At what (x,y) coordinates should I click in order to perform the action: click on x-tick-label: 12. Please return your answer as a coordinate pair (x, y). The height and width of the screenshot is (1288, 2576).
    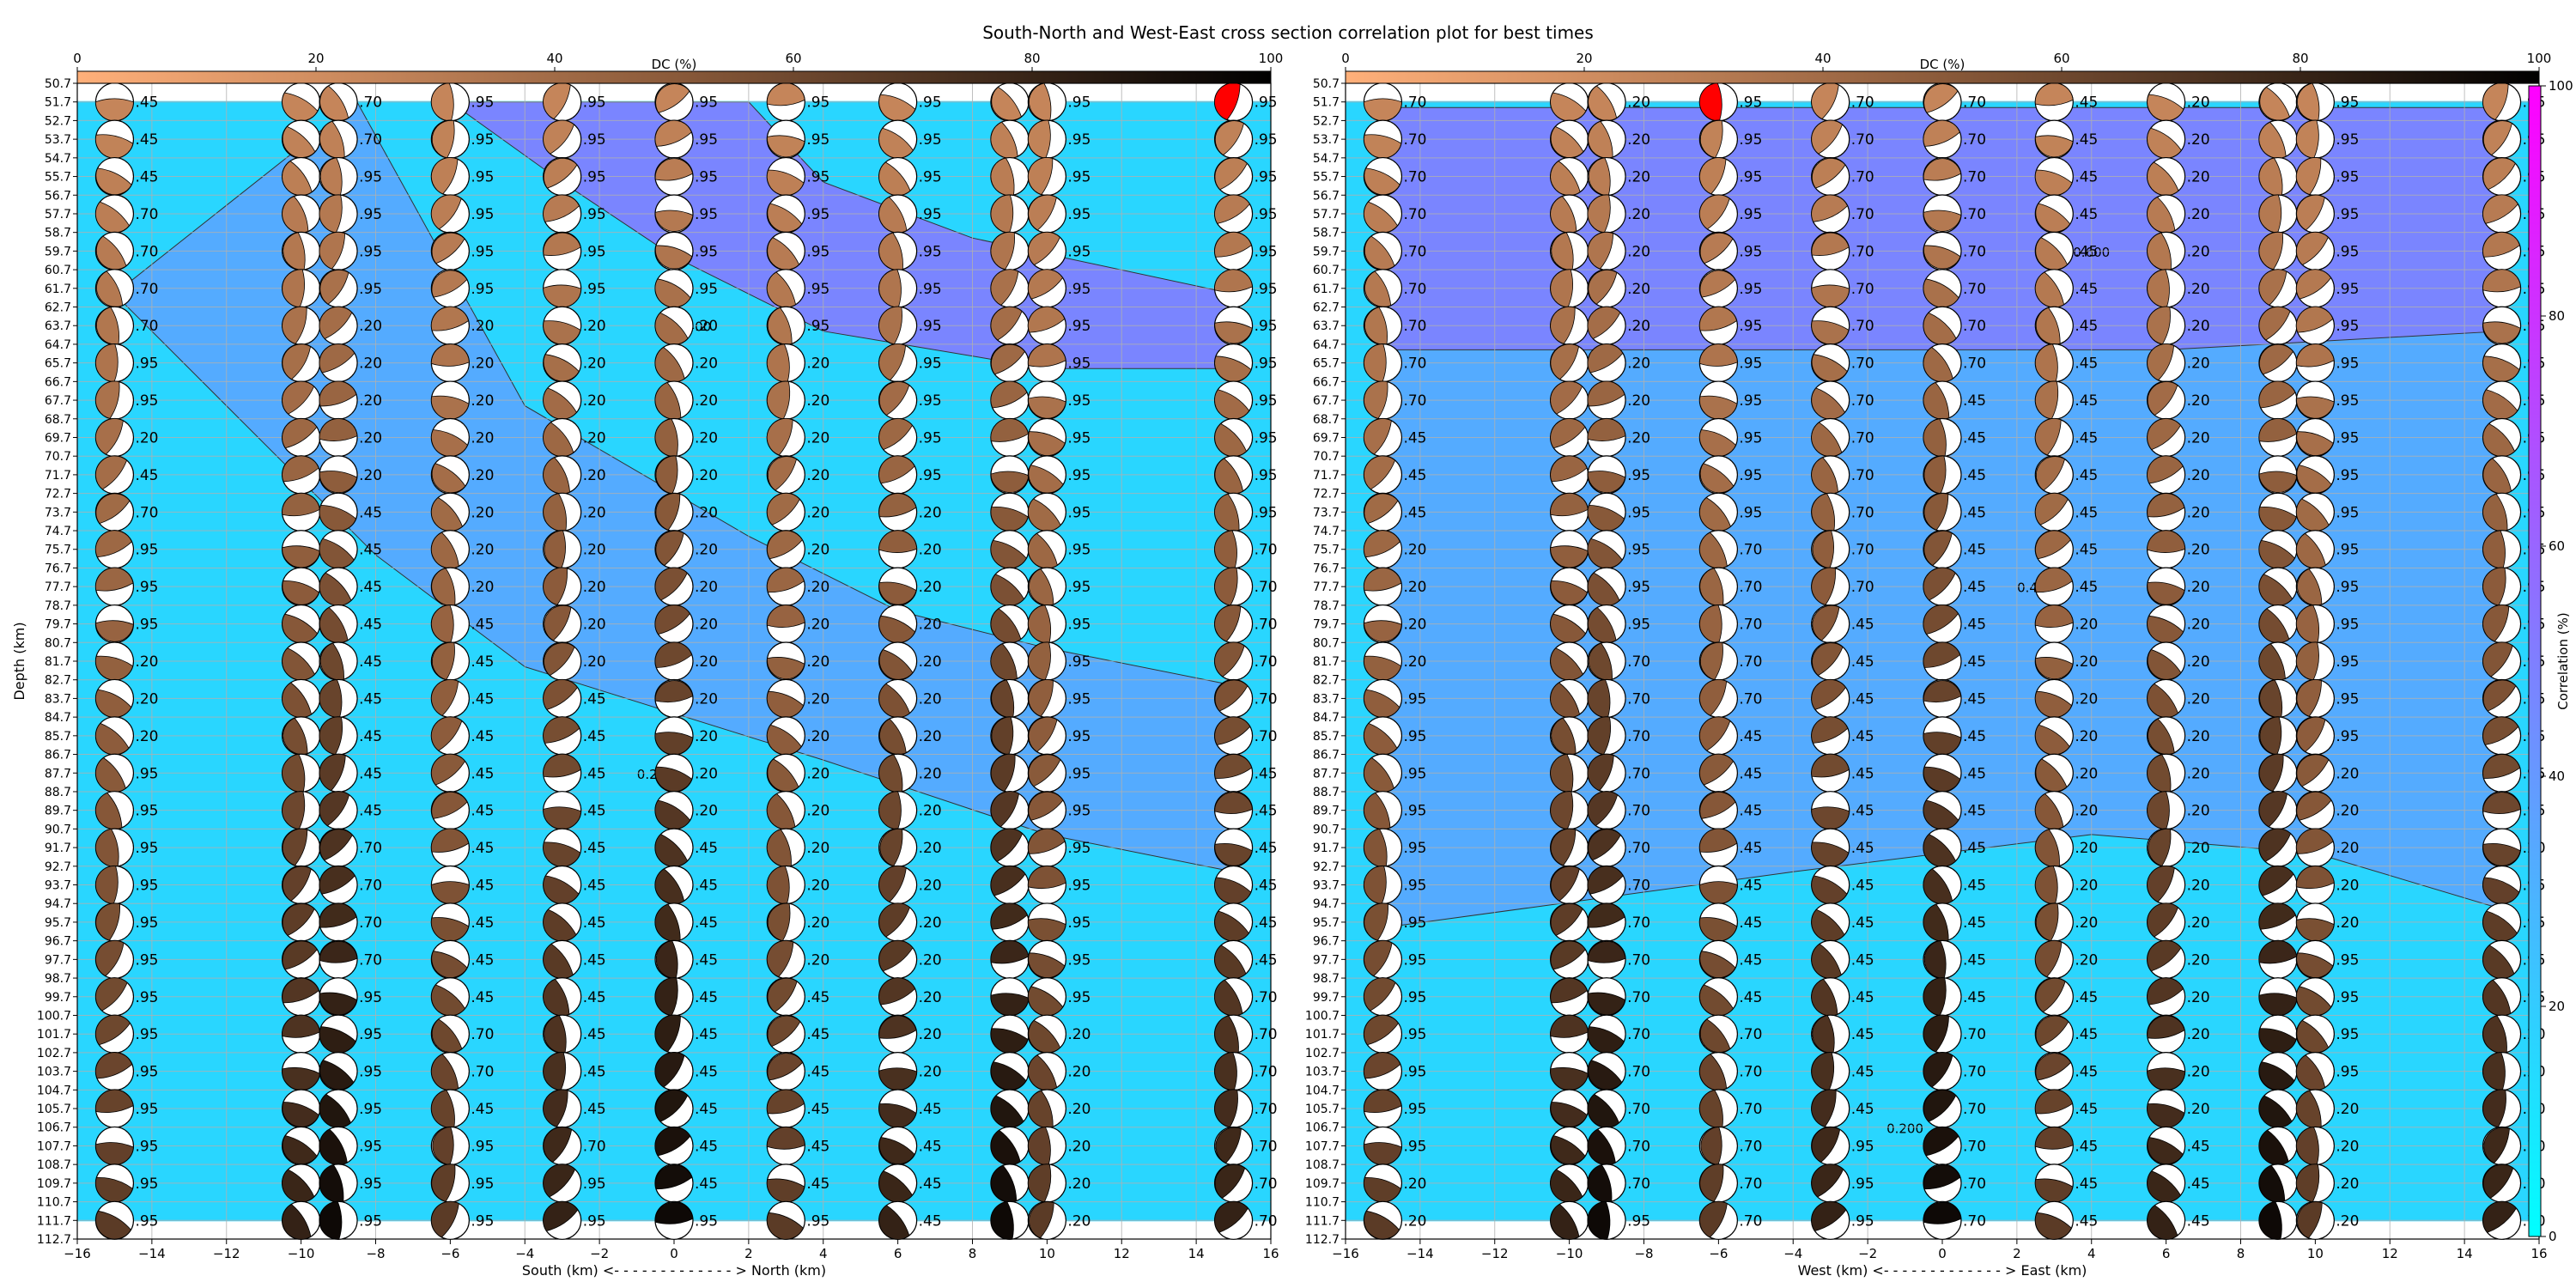
    Looking at the image, I should click on (2390, 1254).